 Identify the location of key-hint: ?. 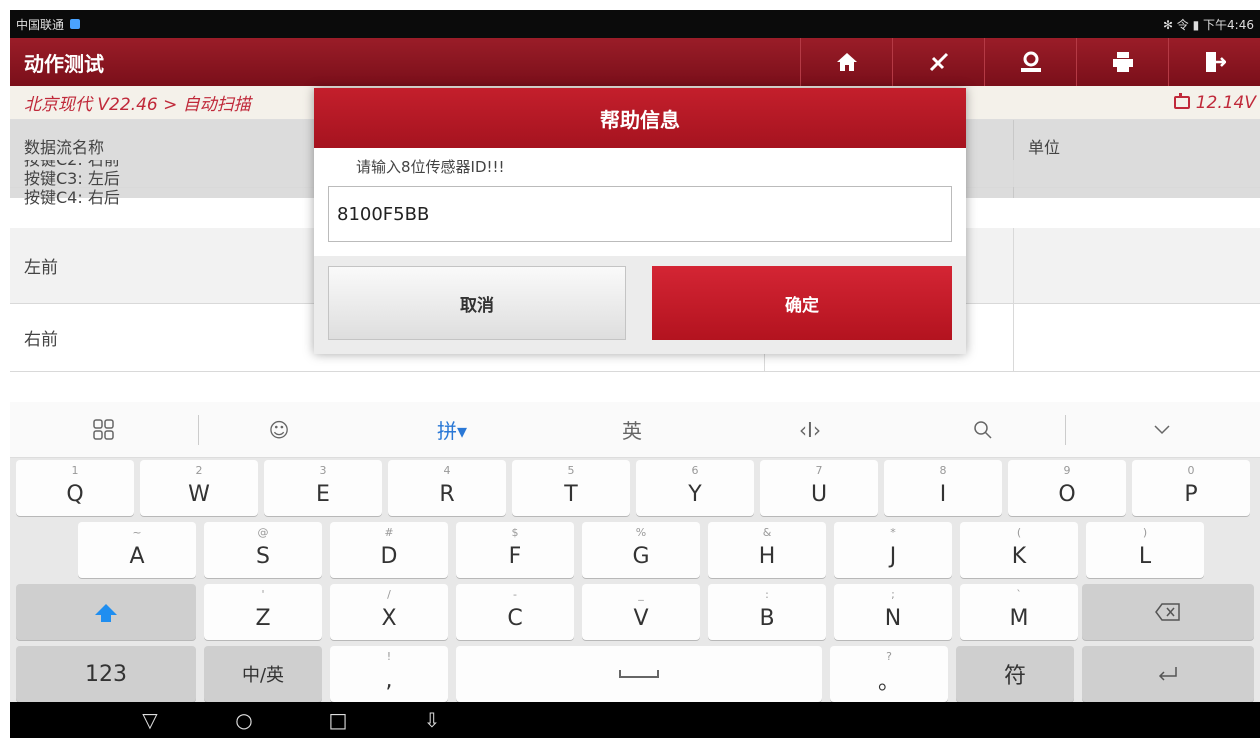
(889, 656).